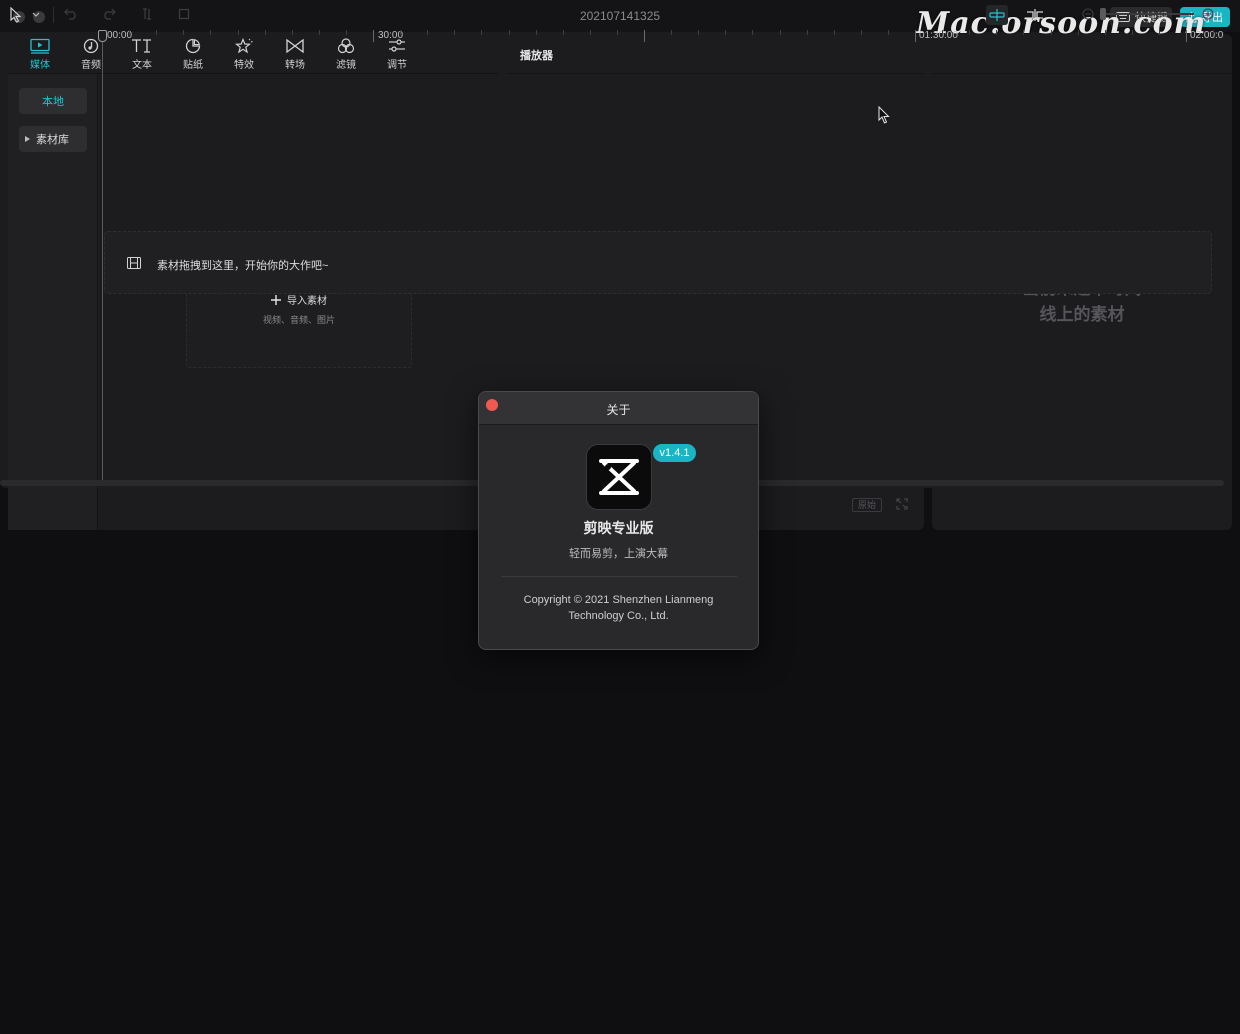 Image resolution: width=1240 pixels, height=1034 pixels. What do you see at coordinates (938, 35) in the screenshot?
I see `ruler-label: 01:30:00` at bounding box center [938, 35].